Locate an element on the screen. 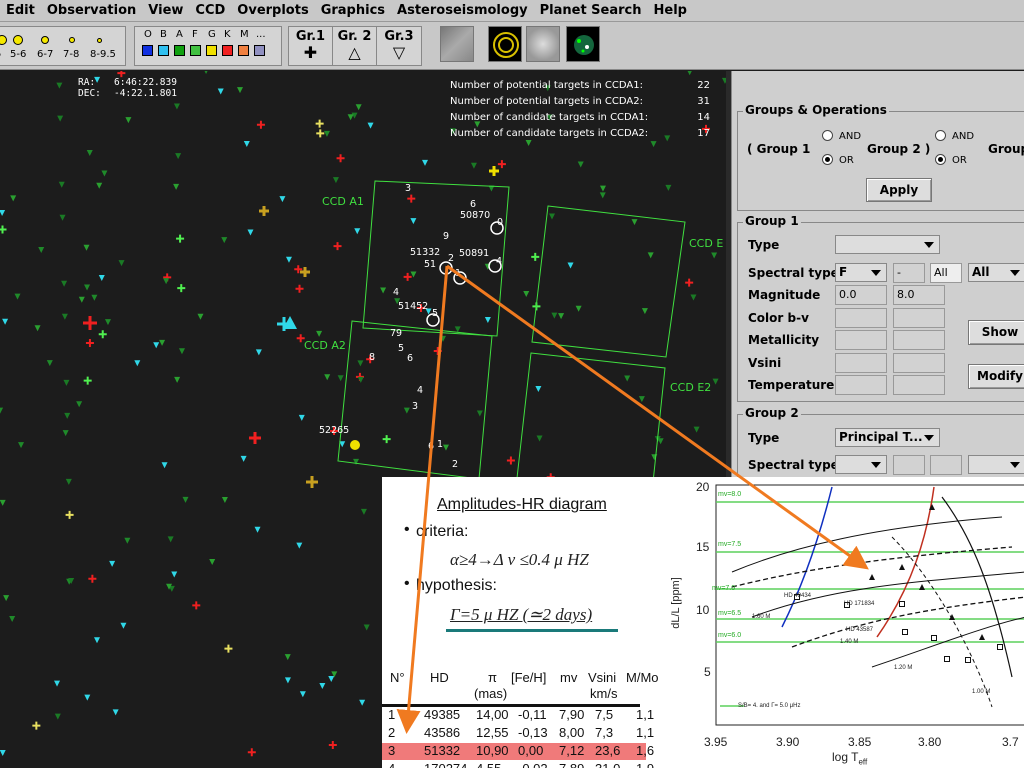 Image resolution: width=1024 pixels, height=768 pixels. group3-button: Gr.3 ▽ is located at coordinates (399, 46).